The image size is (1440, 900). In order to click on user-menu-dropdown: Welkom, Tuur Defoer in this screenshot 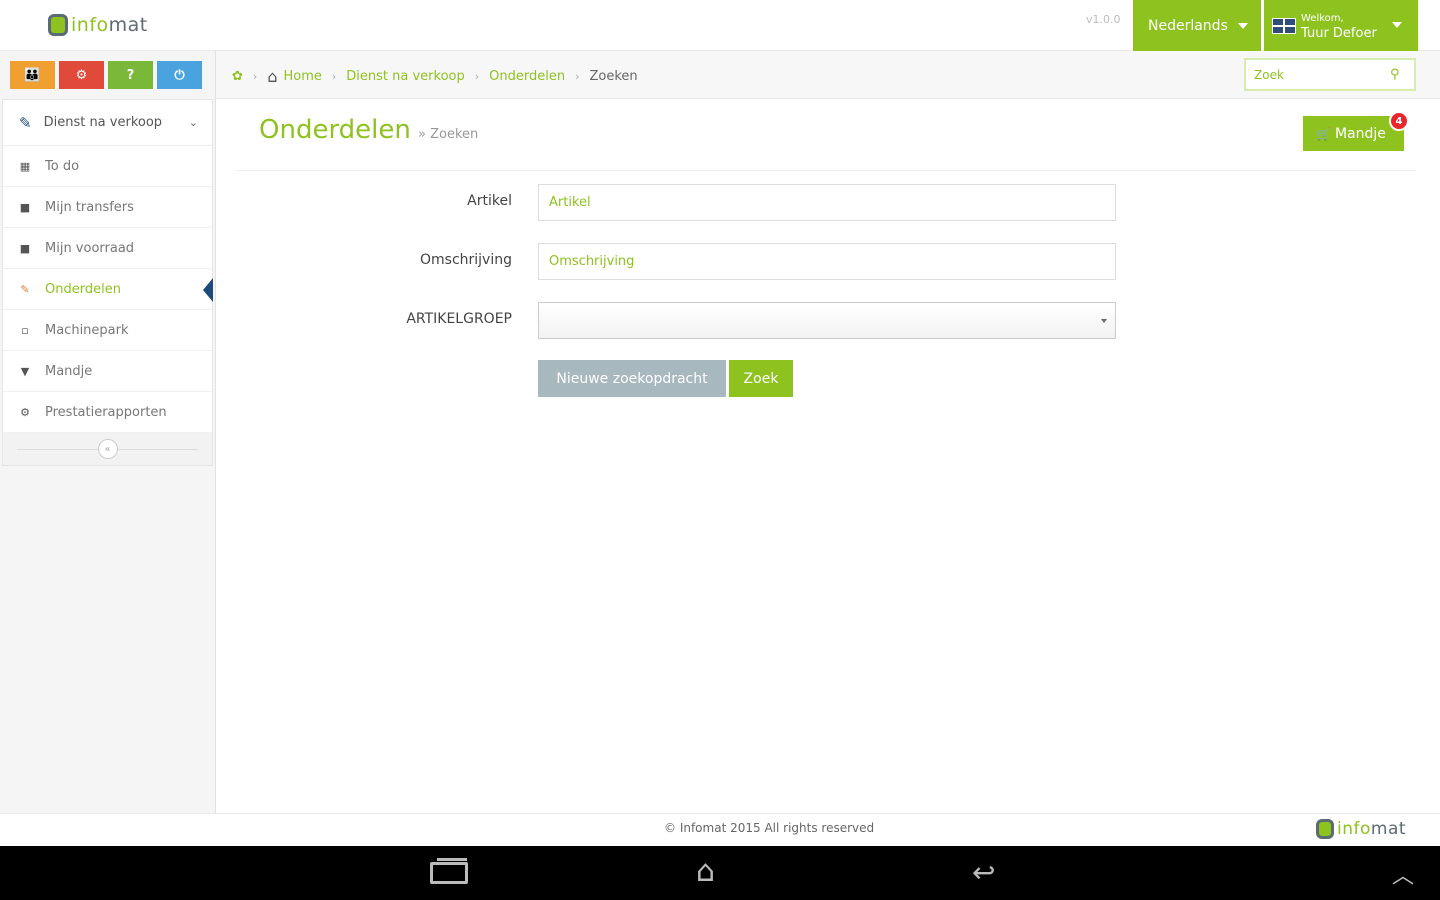, I will do `click(1341, 25)`.